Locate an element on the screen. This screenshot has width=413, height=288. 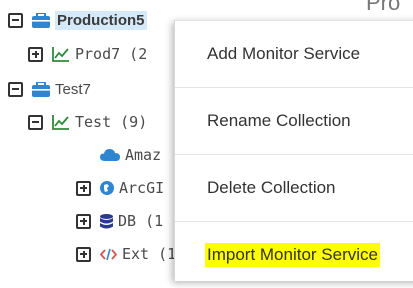
menu-item-label: Import Monitor Service is located at coordinates (292, 255).